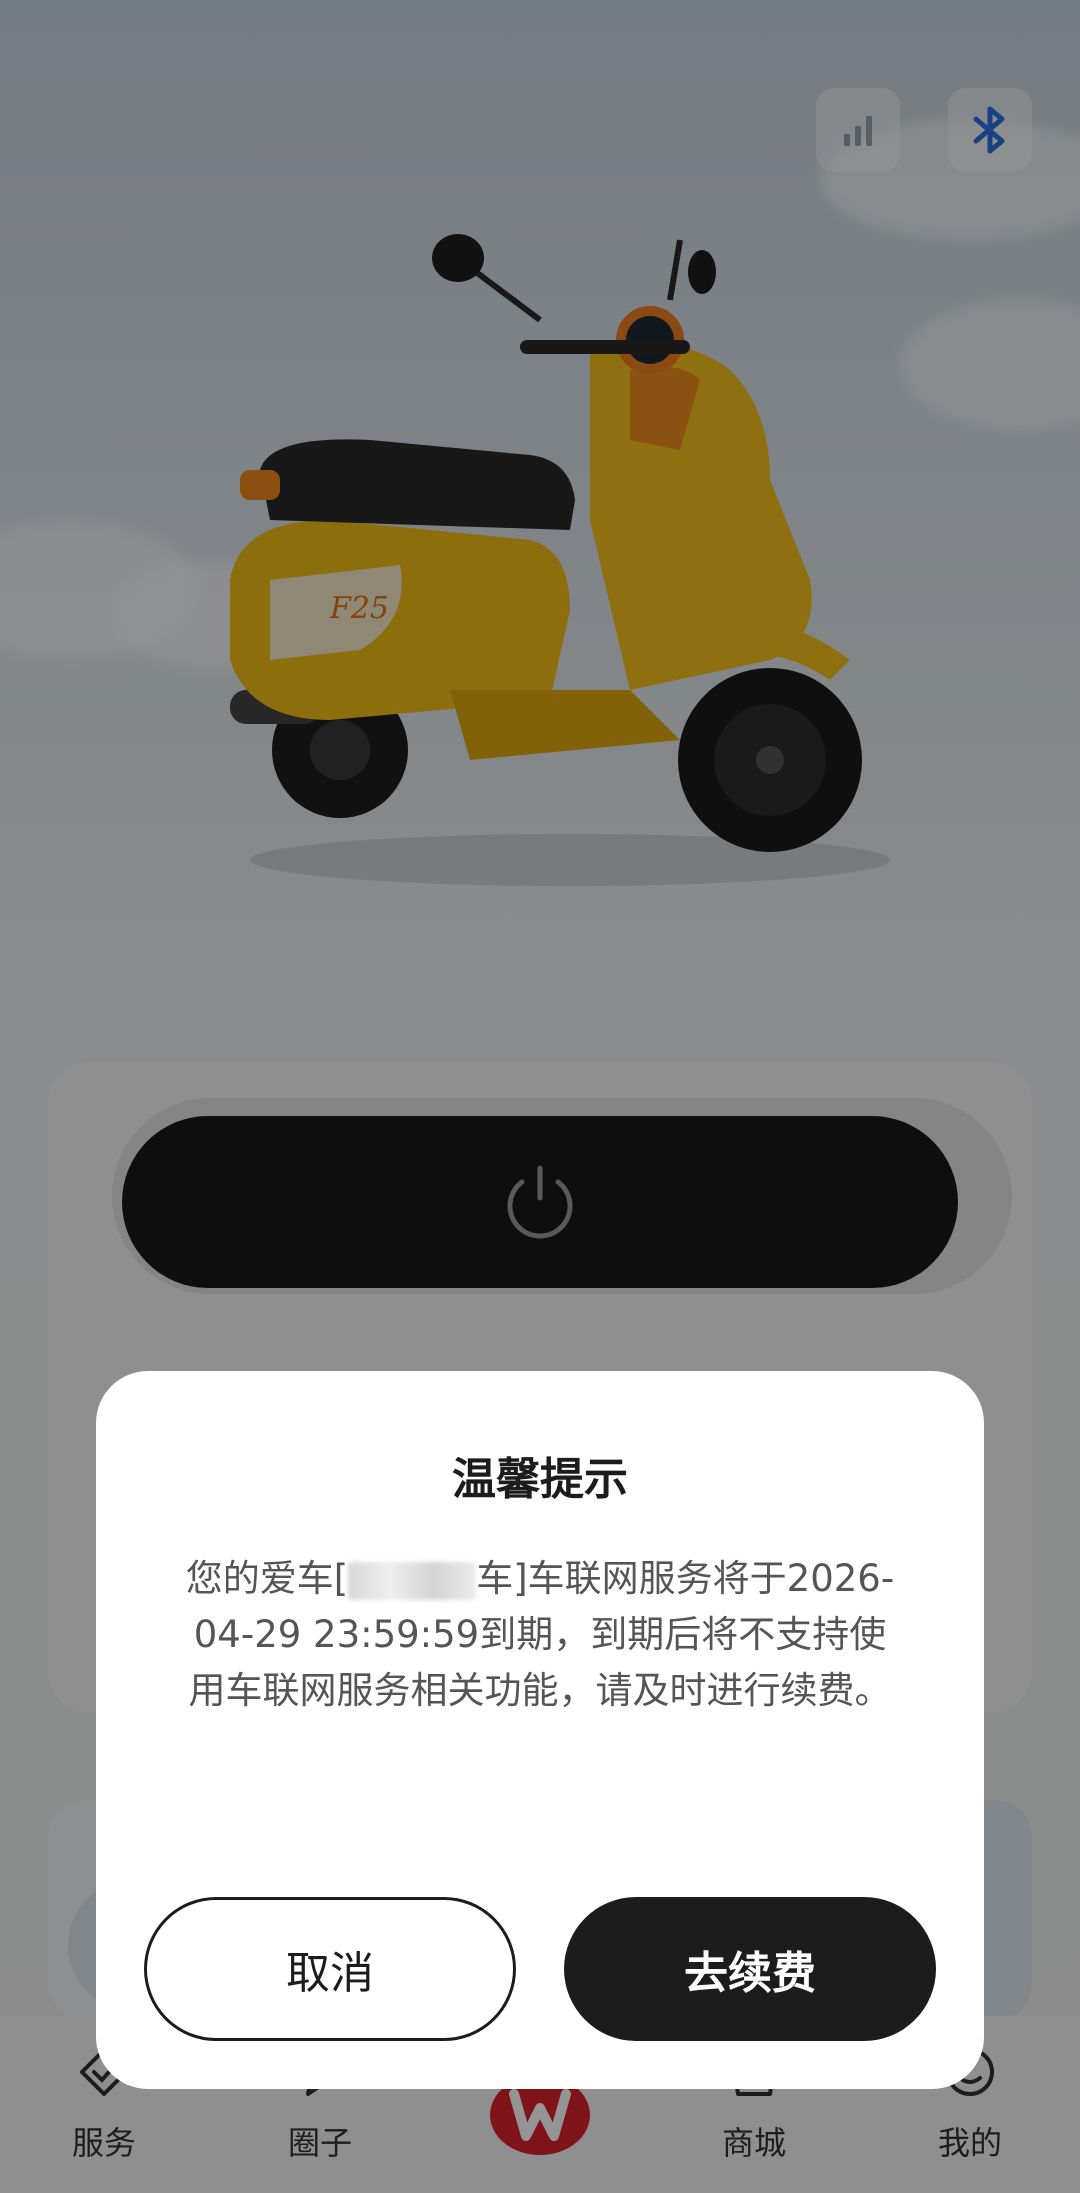 The width and height of the screenshot is (1080, 2193). What do you see at coordinates (540, 1479) in the screenshot?
I see `dialog-title: 温馨提示` at bounding box center [540, 1479].